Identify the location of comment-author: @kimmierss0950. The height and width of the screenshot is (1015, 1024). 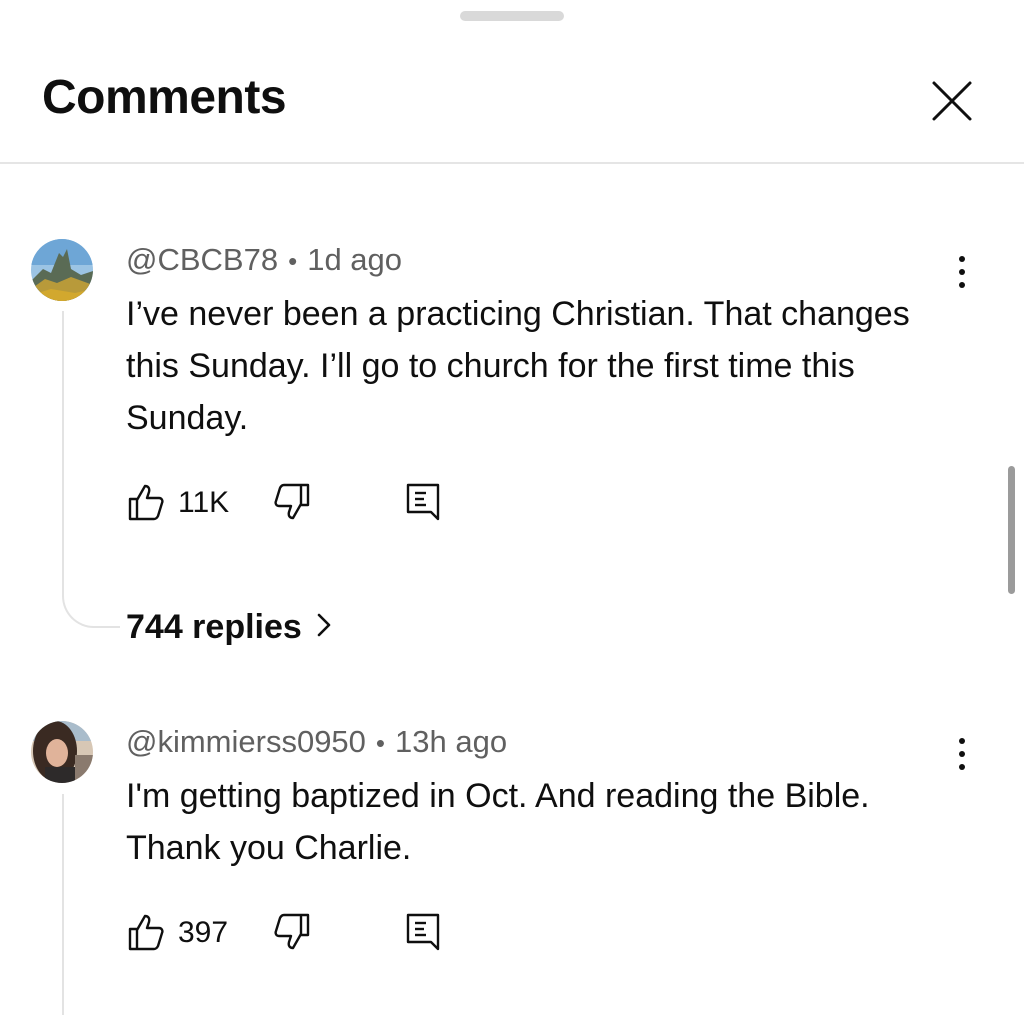
(246, 741).